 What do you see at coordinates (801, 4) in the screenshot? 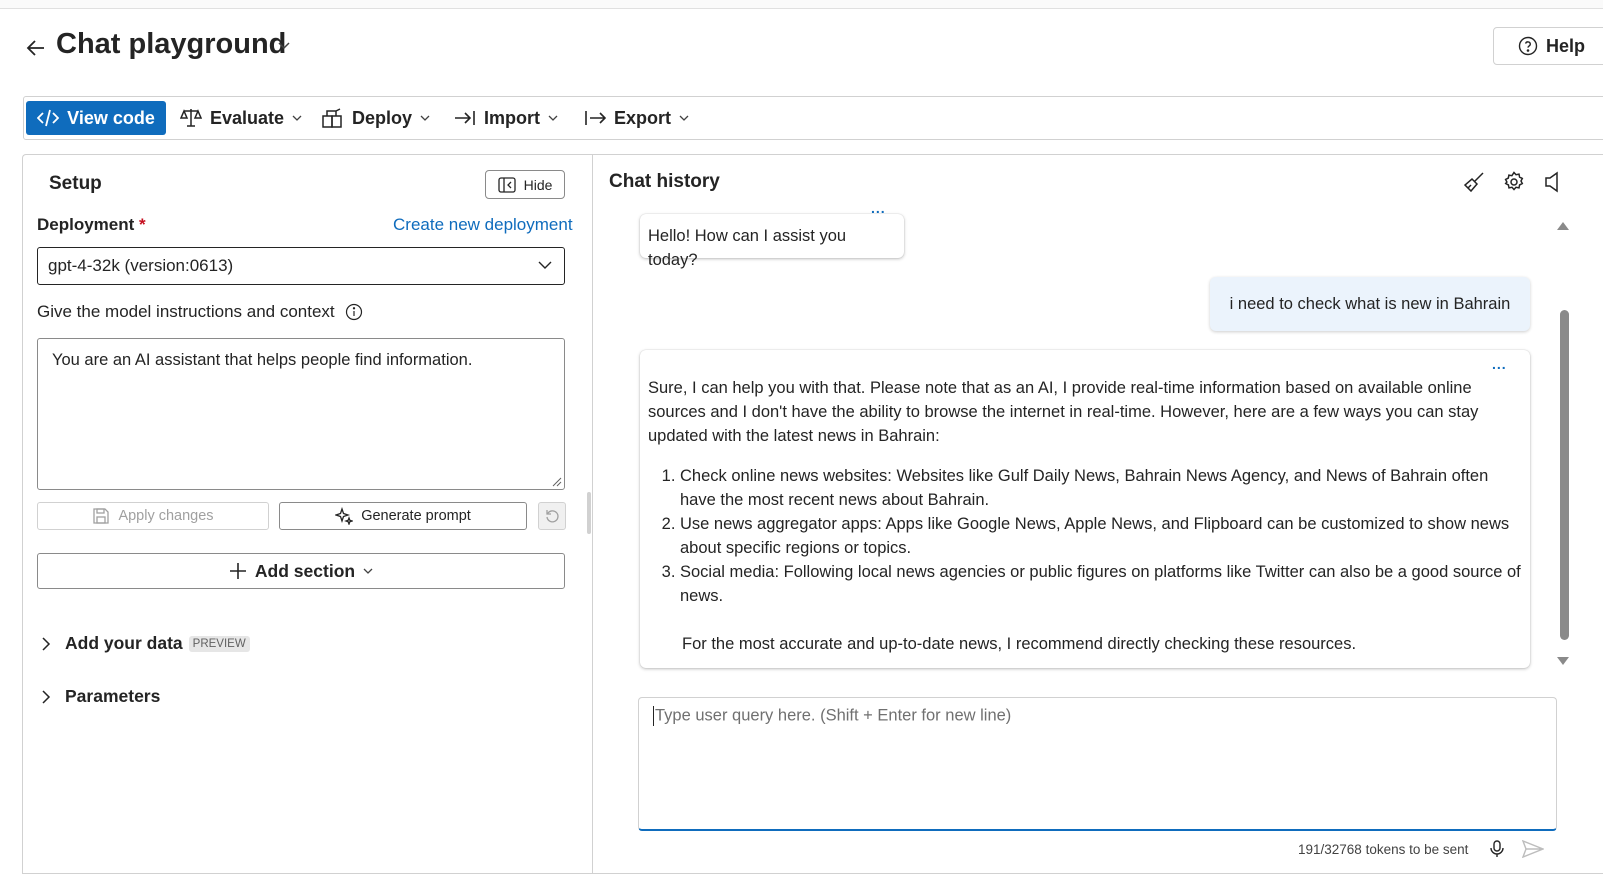
I see `top-strip` at bounding box center [801, 4].